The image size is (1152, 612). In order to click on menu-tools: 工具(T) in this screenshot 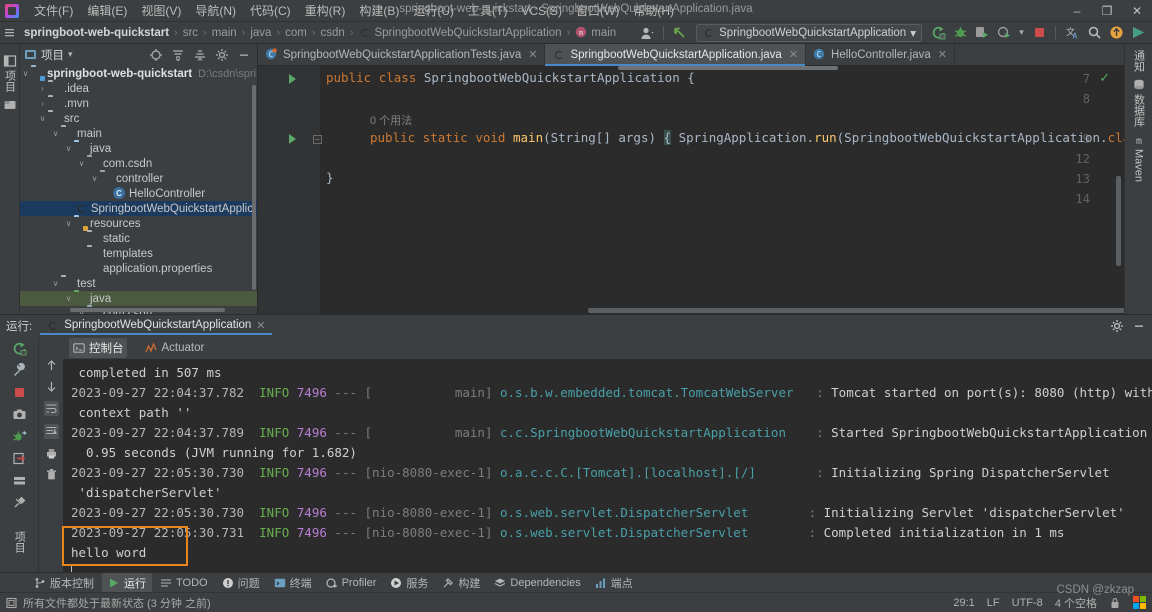, I will do `click(487, 10)`.